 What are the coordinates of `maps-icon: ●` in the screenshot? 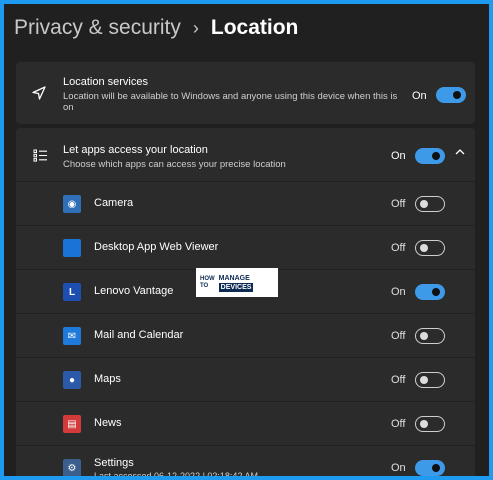 It's located at (72, 380).